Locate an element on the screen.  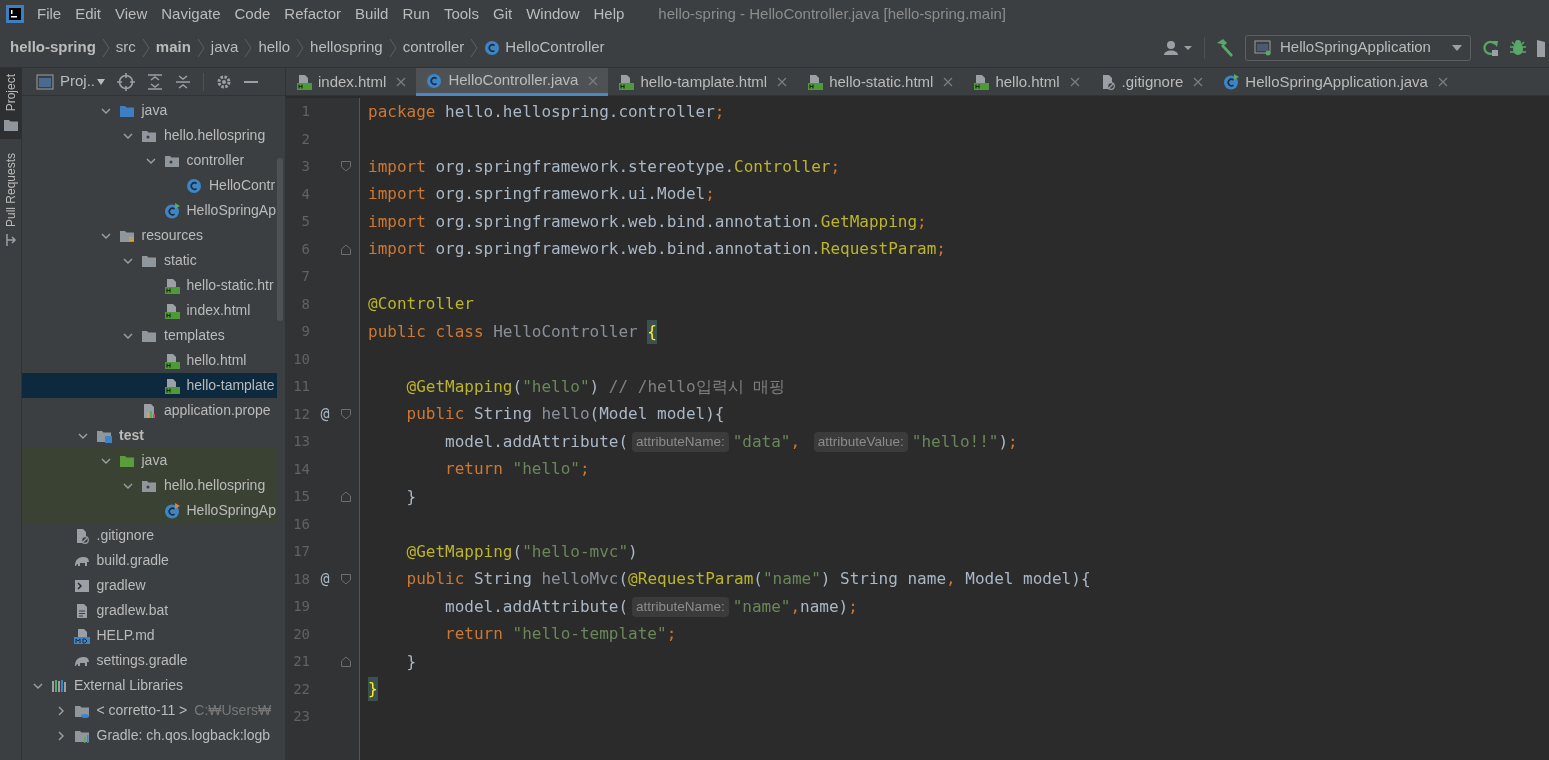
editor-tab: hello.html is located at coordinates (1026, 82).